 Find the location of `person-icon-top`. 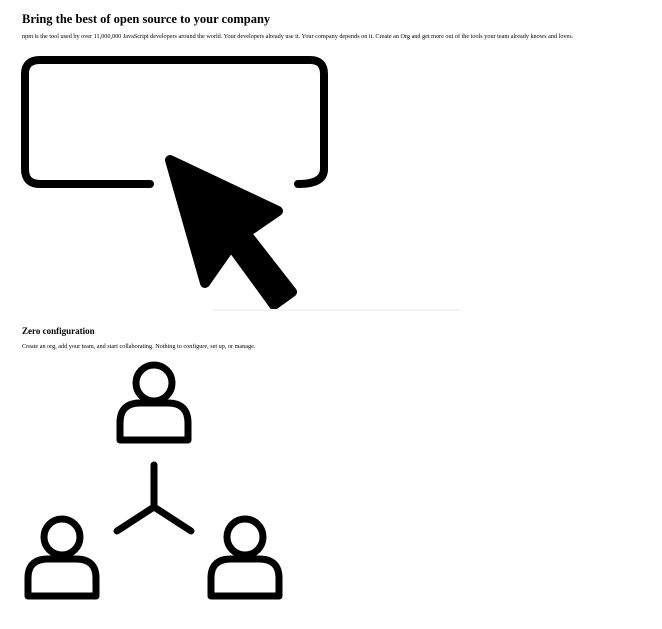

person-icon-top is located at coordinates (154, 402).